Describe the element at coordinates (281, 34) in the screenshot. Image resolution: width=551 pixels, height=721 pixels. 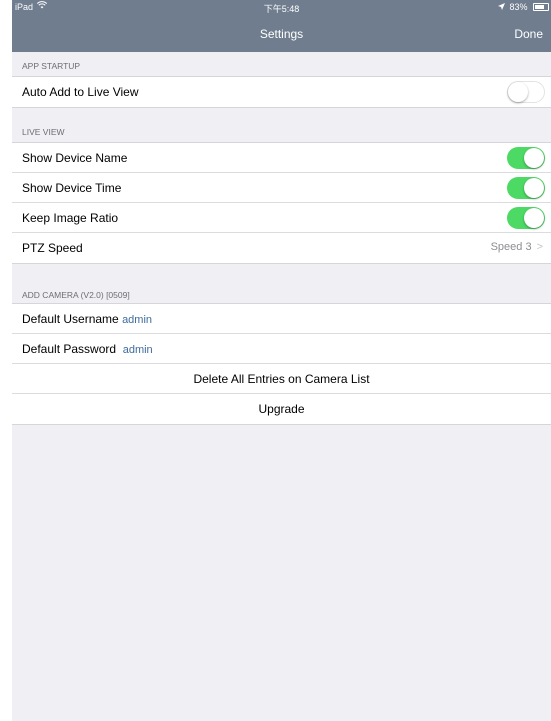
I see `page-title: Settings` at that location.